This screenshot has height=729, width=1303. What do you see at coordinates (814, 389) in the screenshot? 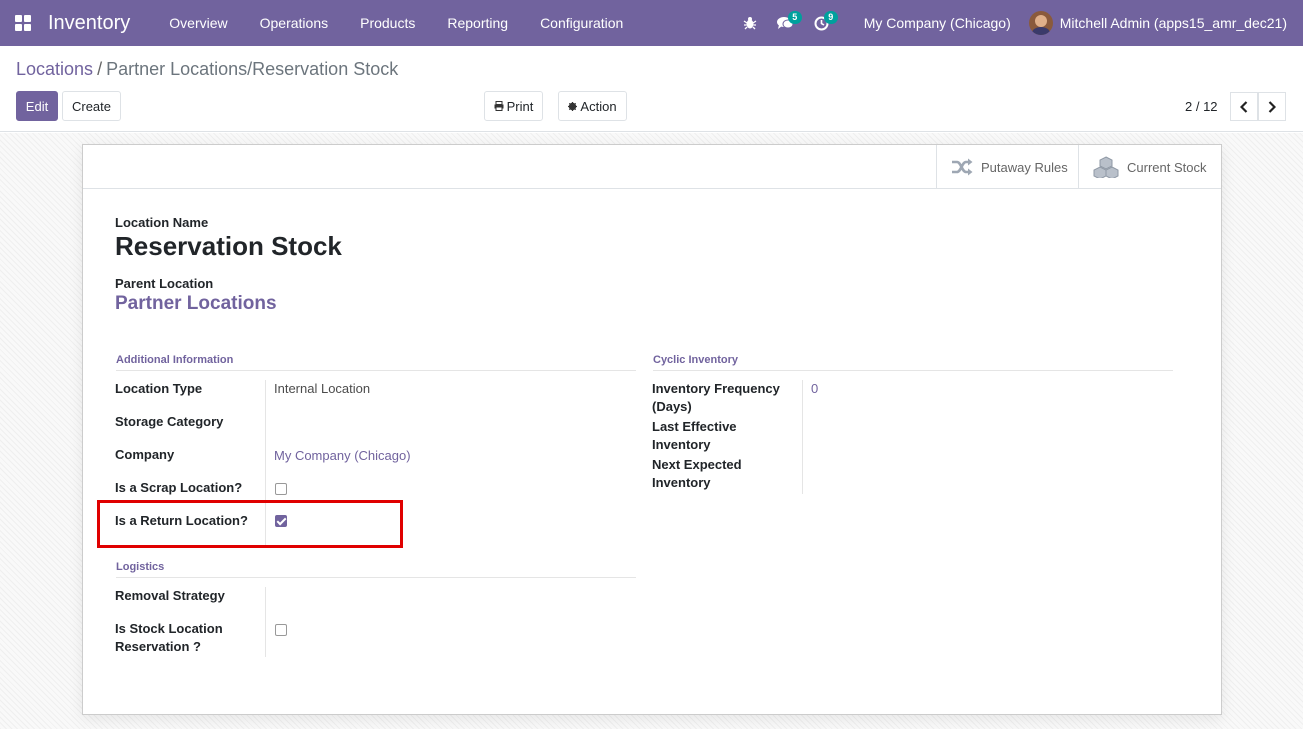
I see `inventory-frequency-value: 0` at bounding box center [814, 389].